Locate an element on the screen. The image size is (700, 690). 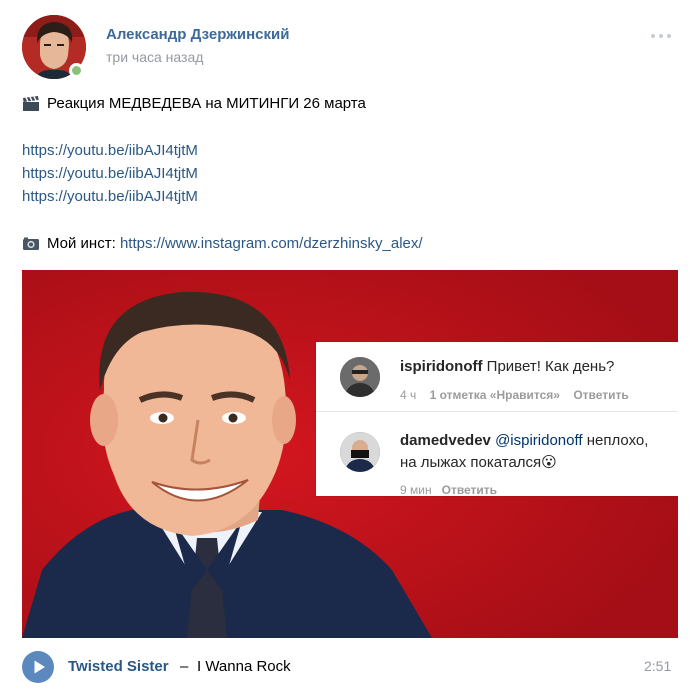
comment-divider is located at coordinates (497, 411).